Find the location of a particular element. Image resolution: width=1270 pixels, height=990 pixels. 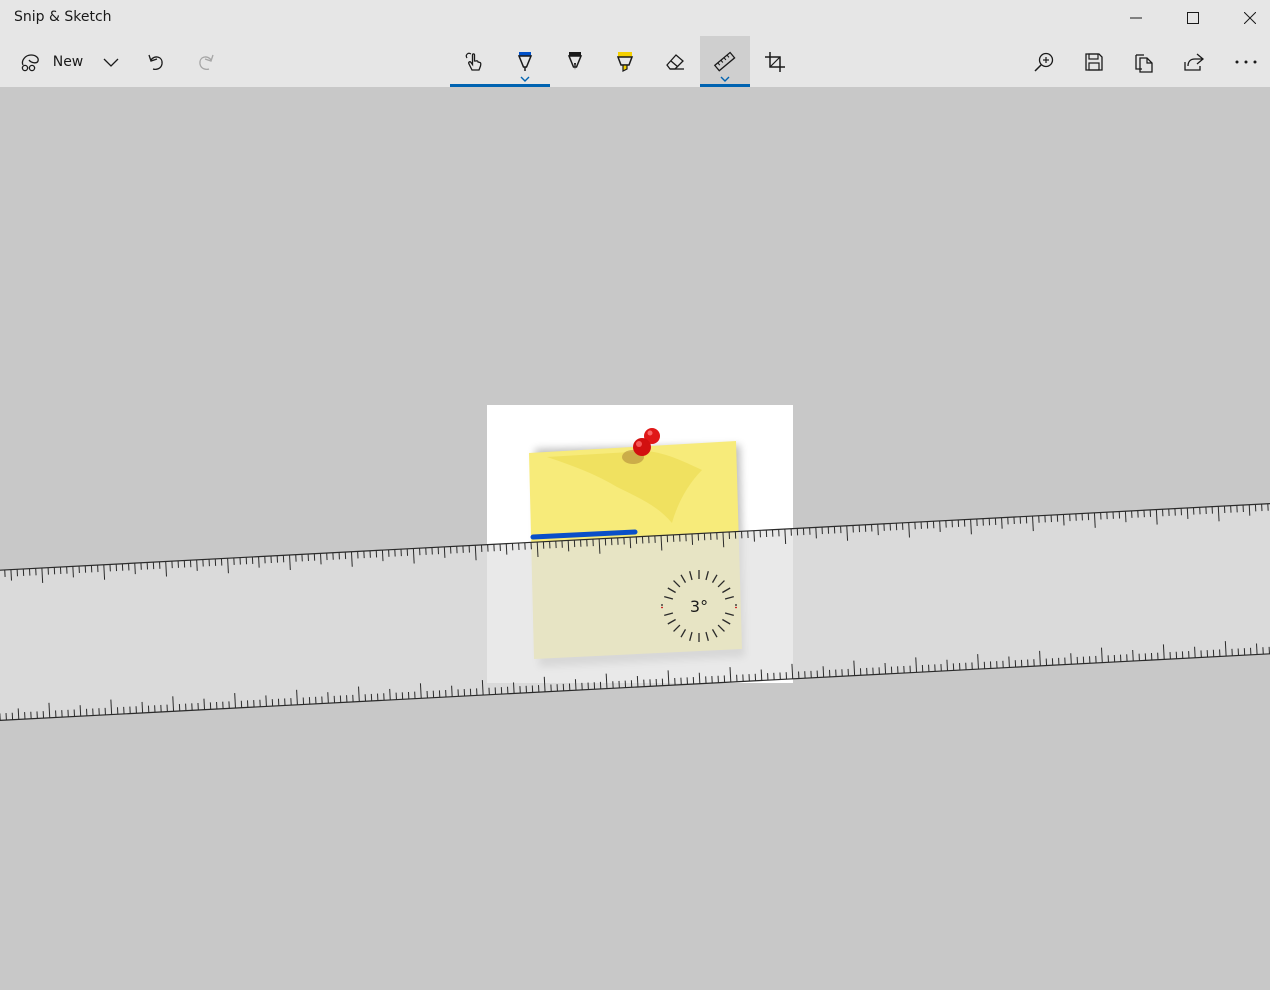

toolbar: New is located at coordinates (635, 61).